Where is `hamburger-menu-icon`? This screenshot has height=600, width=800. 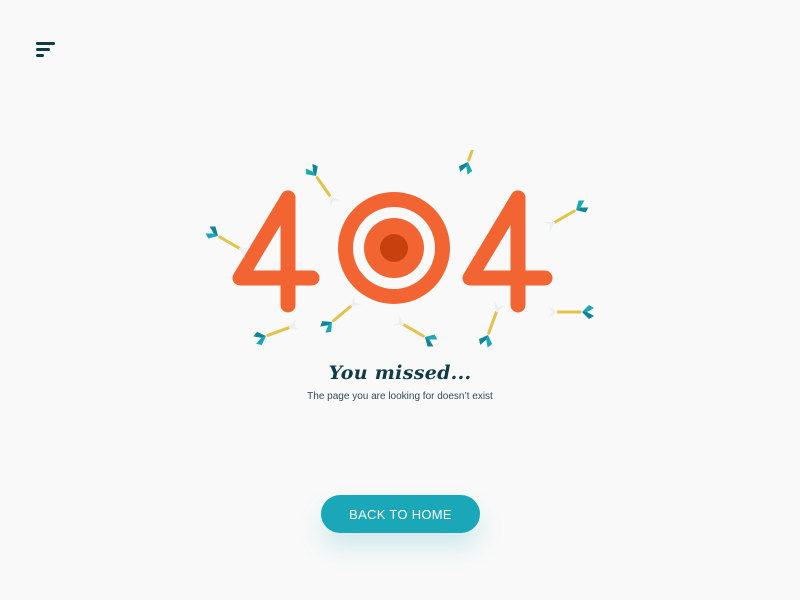 hamburger-menu-icon is located at coordinates (45, 49).